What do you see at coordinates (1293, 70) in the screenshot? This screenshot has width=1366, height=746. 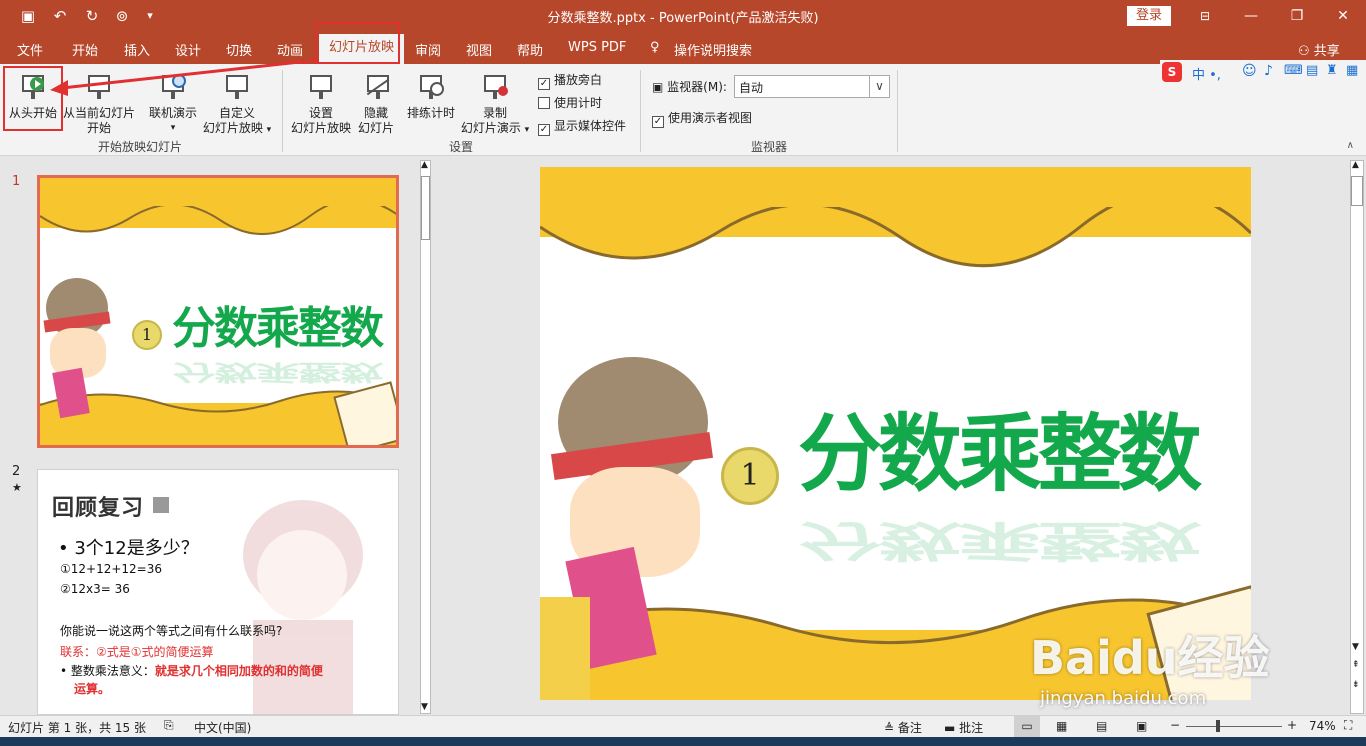 I see `keyboard-icon: ⌨` at bounding box center [1293, 70].